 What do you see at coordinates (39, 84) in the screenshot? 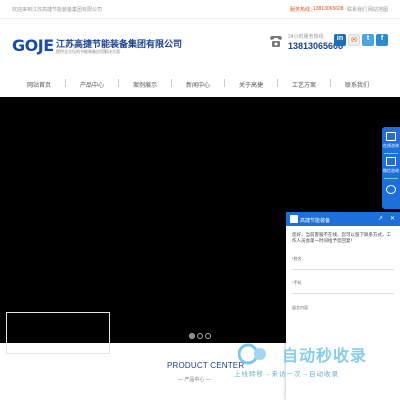
I see `nav-home: 网站首页` at bounding box center [39, 84].